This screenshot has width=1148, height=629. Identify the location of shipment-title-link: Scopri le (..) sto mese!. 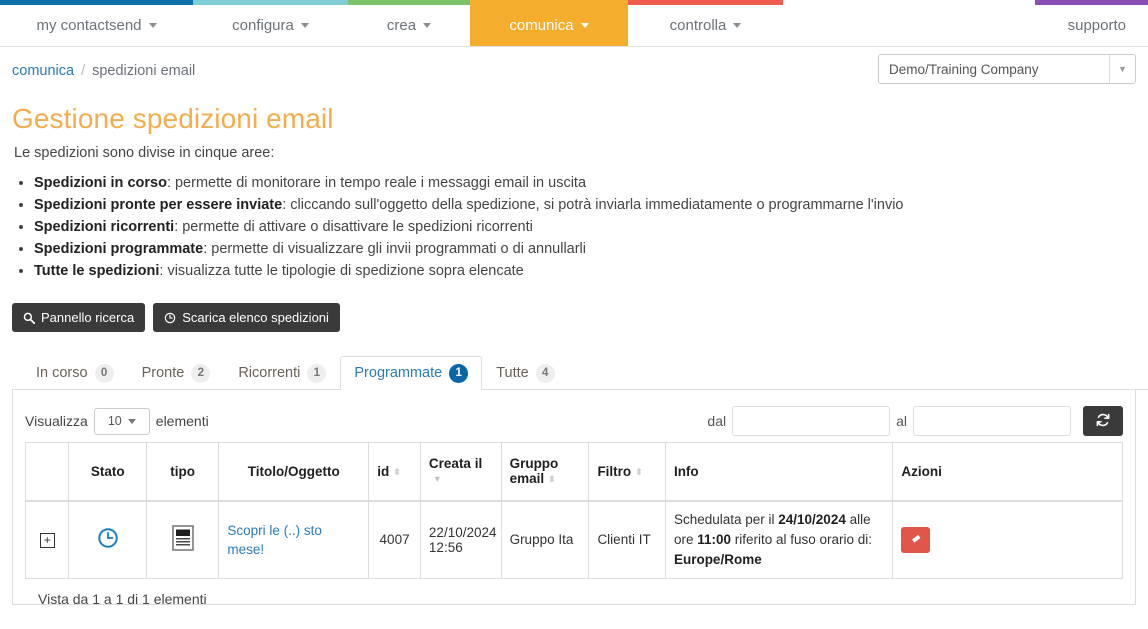
(274, 540).